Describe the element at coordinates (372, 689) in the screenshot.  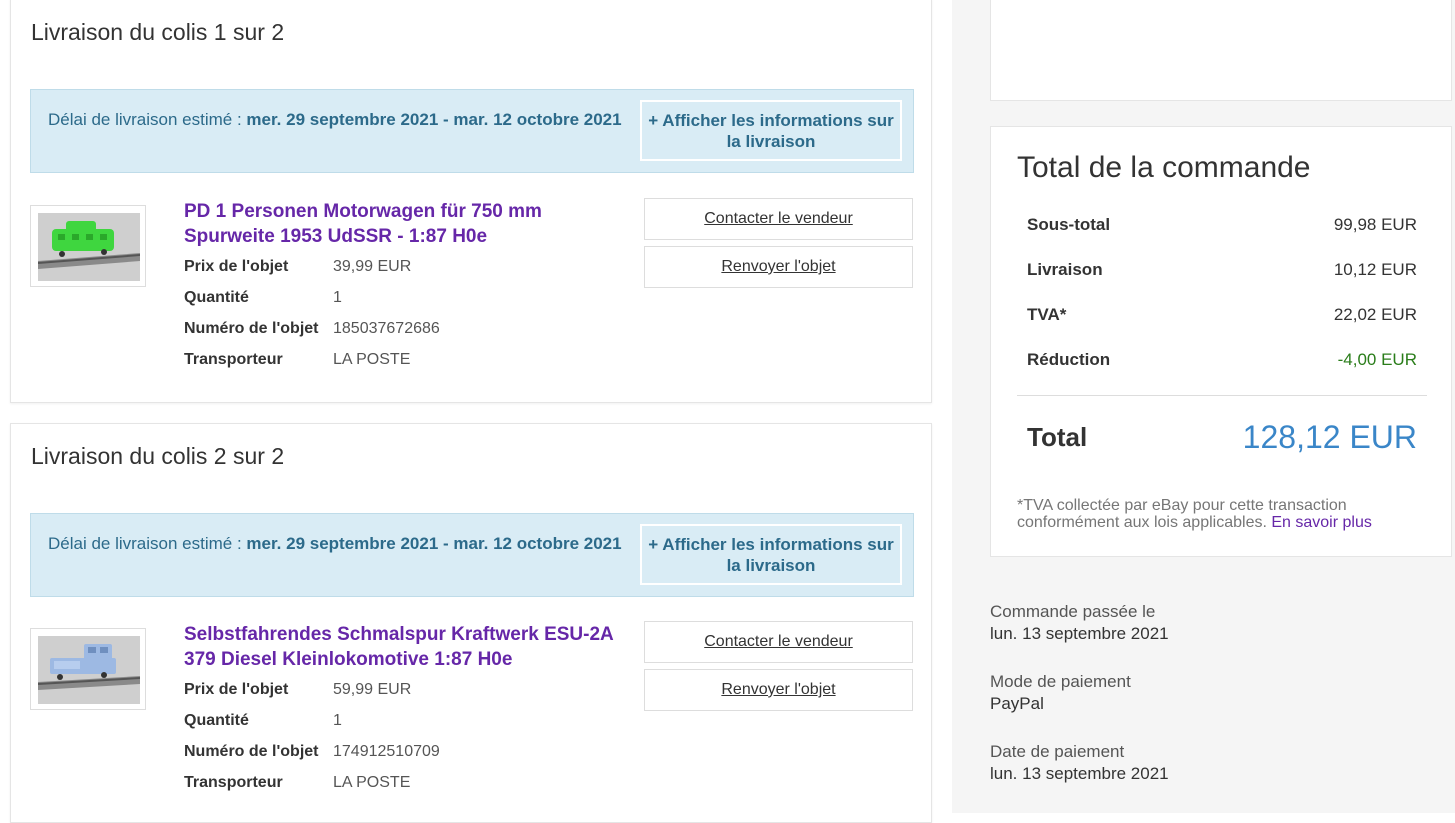
I see `price-value: 59,99 EUR` at that location.